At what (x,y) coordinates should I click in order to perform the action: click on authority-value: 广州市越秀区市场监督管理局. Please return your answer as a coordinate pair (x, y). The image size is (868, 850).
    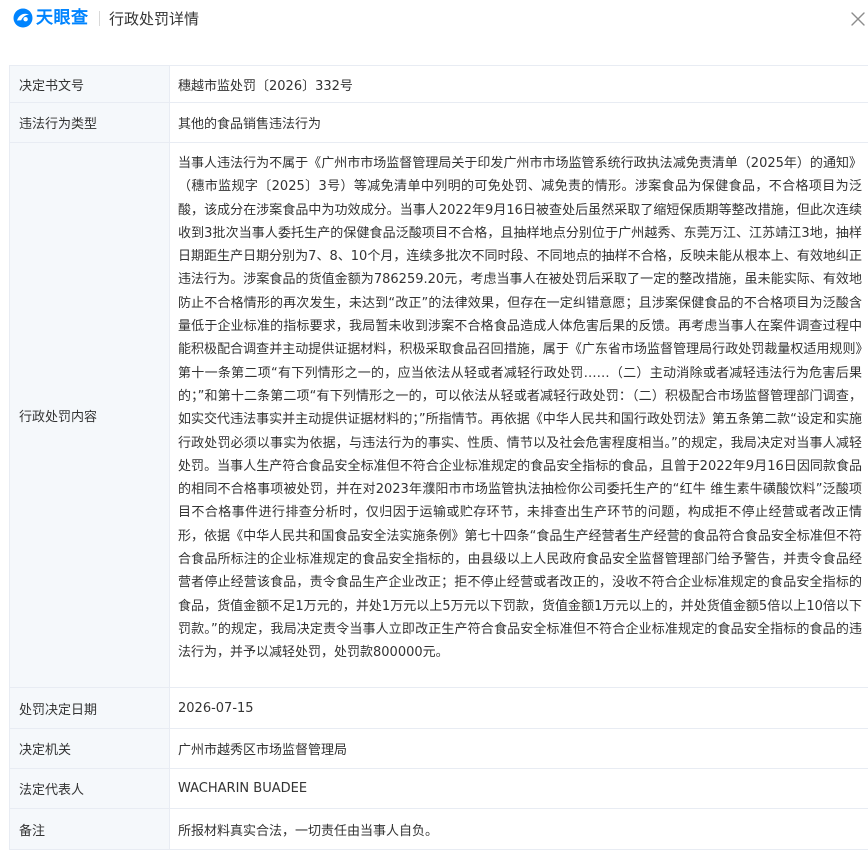
    Looking at the image, I should click on (263, 750).